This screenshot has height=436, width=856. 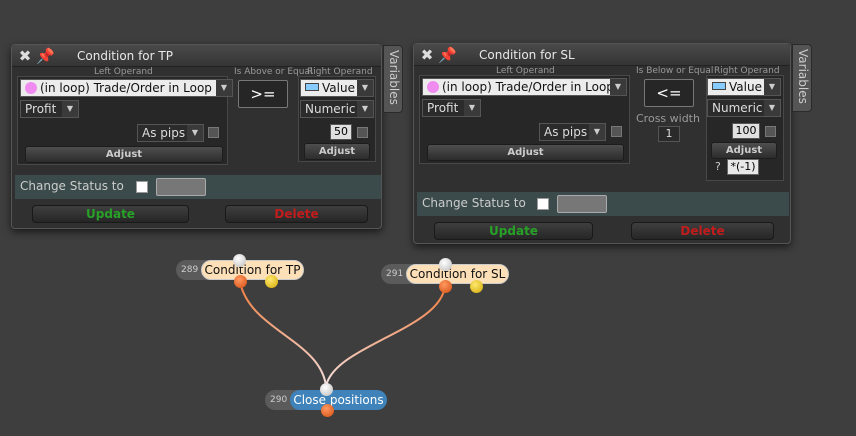 I want to click on panel-header: ✖ 📌 Condition for SL, so click(x=602, y=55).